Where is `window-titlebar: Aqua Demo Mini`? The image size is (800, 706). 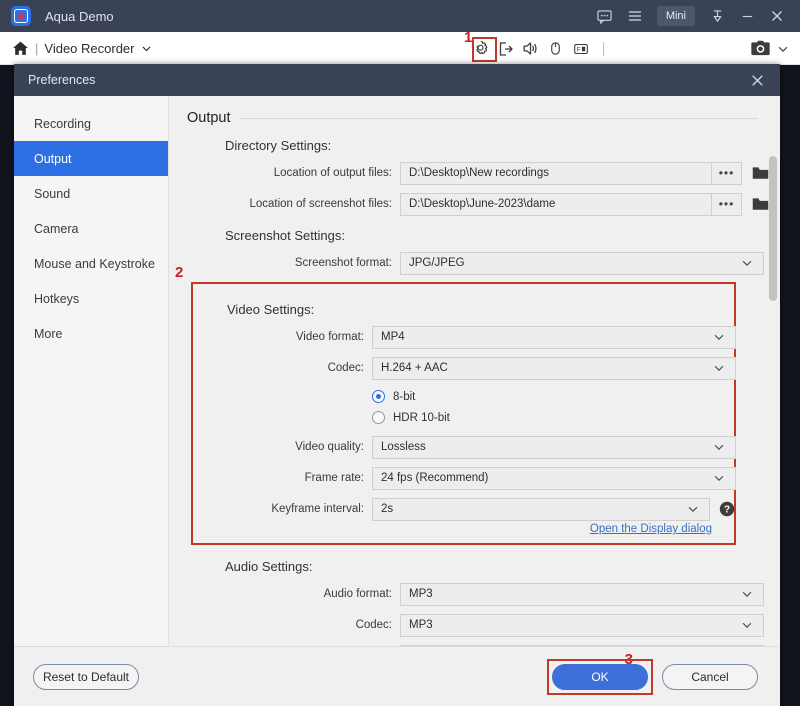
window-titlebar: Aqua Demo Mini is located at coordinates (400, 16).